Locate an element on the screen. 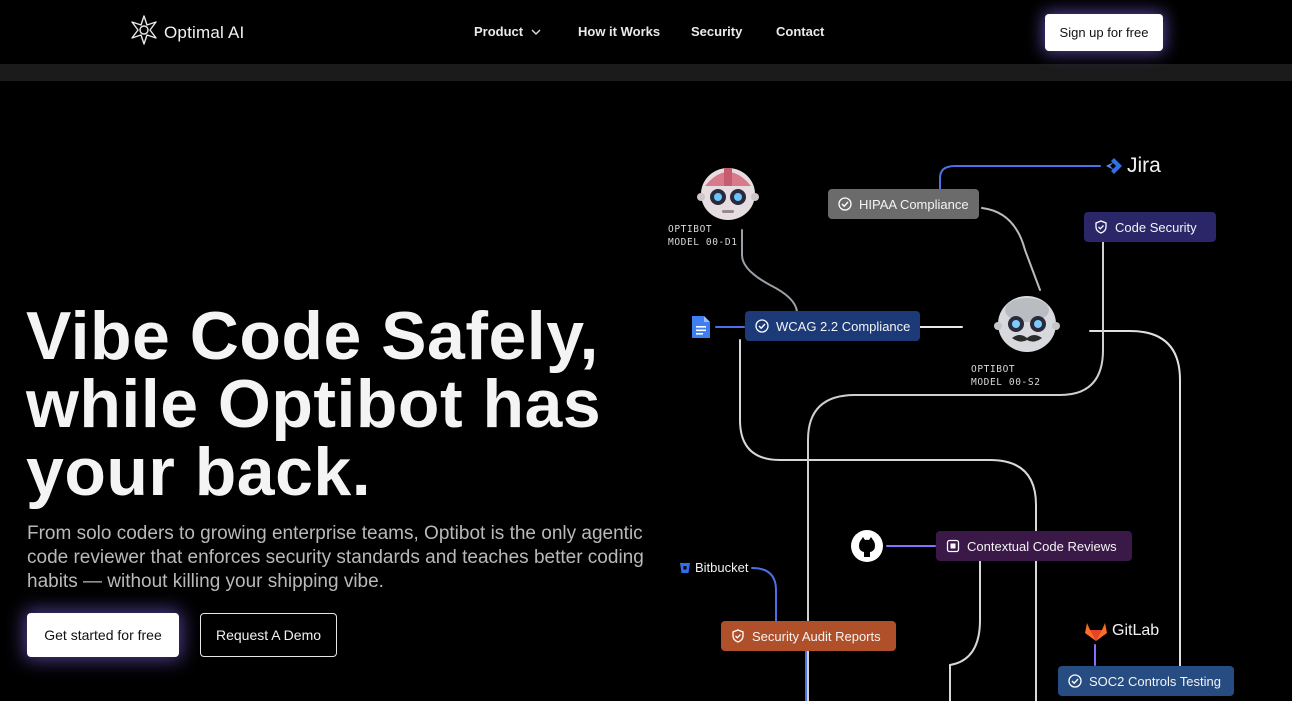 This screenshot has height=701, width=1292. bitbucket-logo: Bitbucket is located at coordinates (713, 567).